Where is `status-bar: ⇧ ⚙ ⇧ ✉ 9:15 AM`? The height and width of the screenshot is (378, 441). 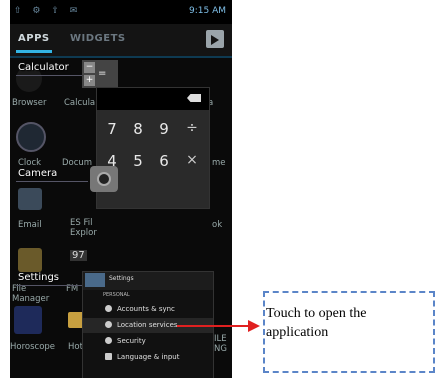 status-bar: ⇧ ⚙ ⇧ ✉ 9:15 AM is located at coordinates (121, 12).